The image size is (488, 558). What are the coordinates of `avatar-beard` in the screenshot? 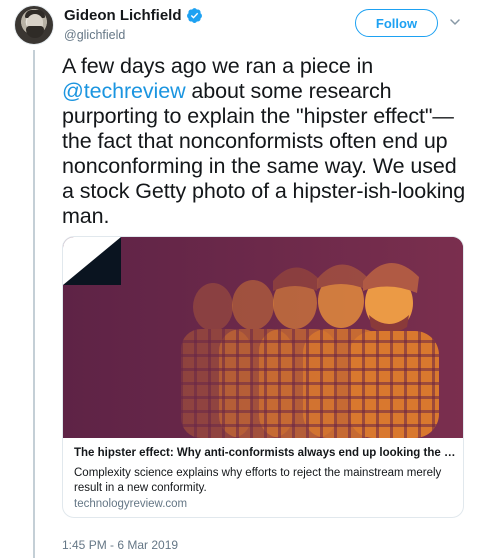 It's located at (35, 32).